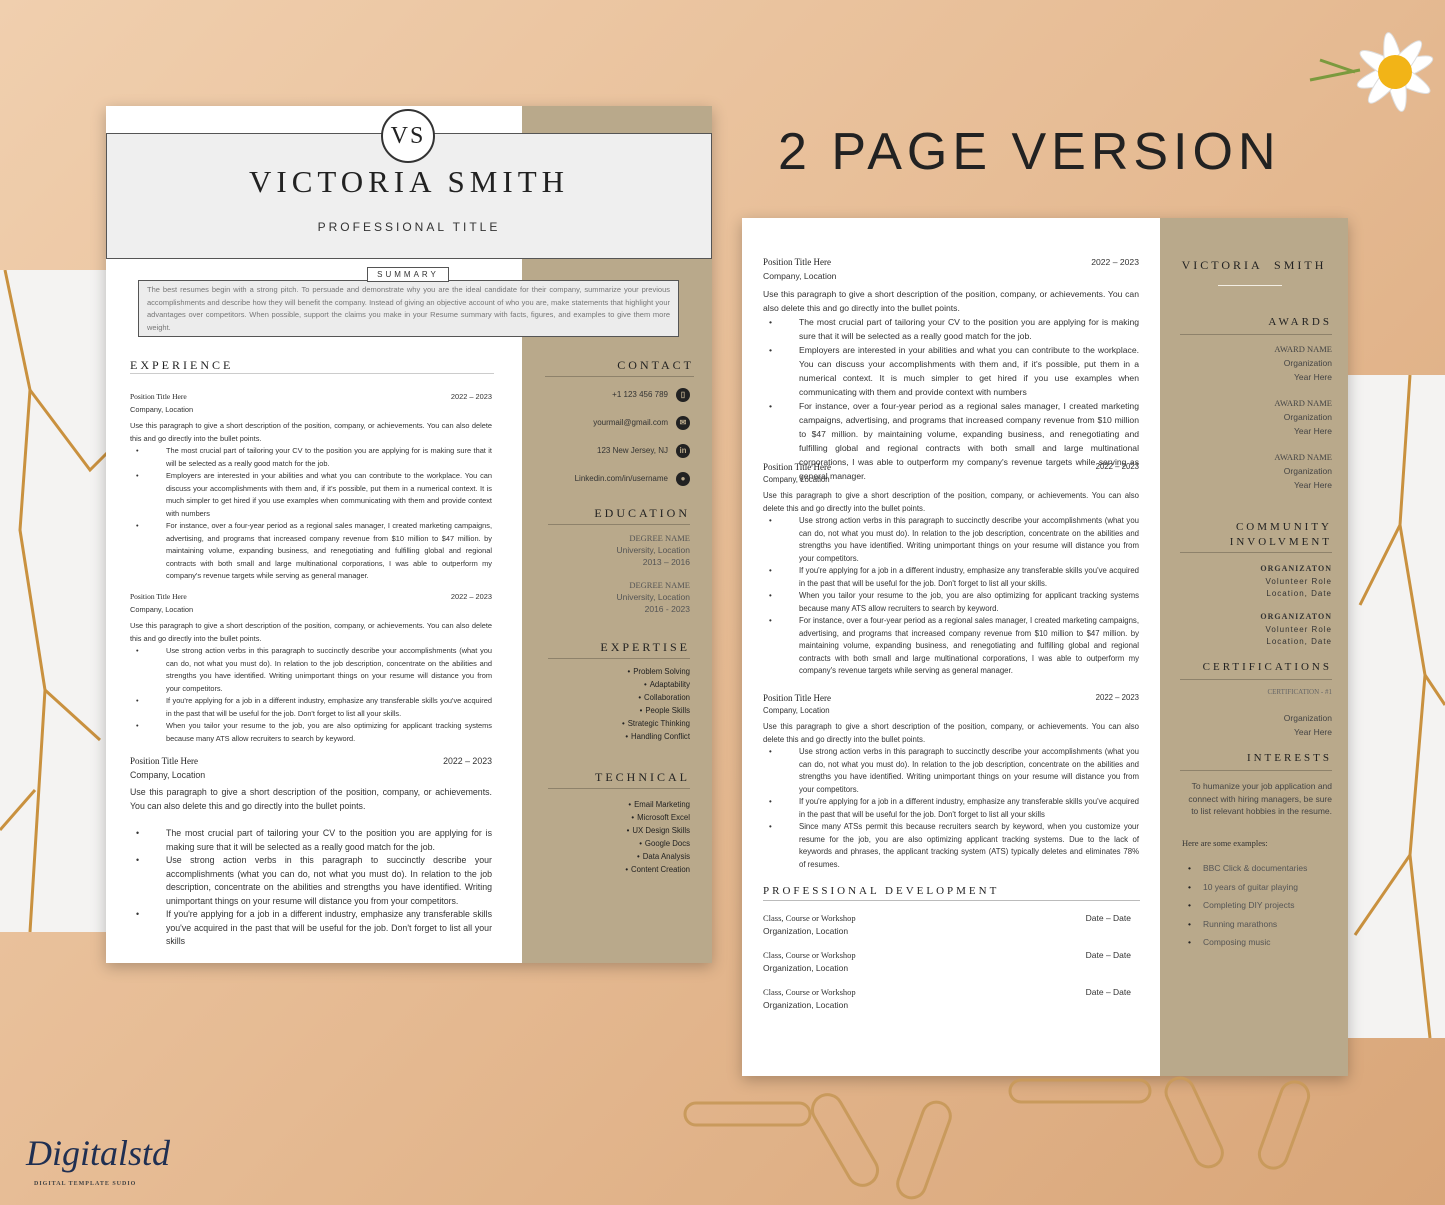  I want to click on marble-panel-left, so click(55, 601).